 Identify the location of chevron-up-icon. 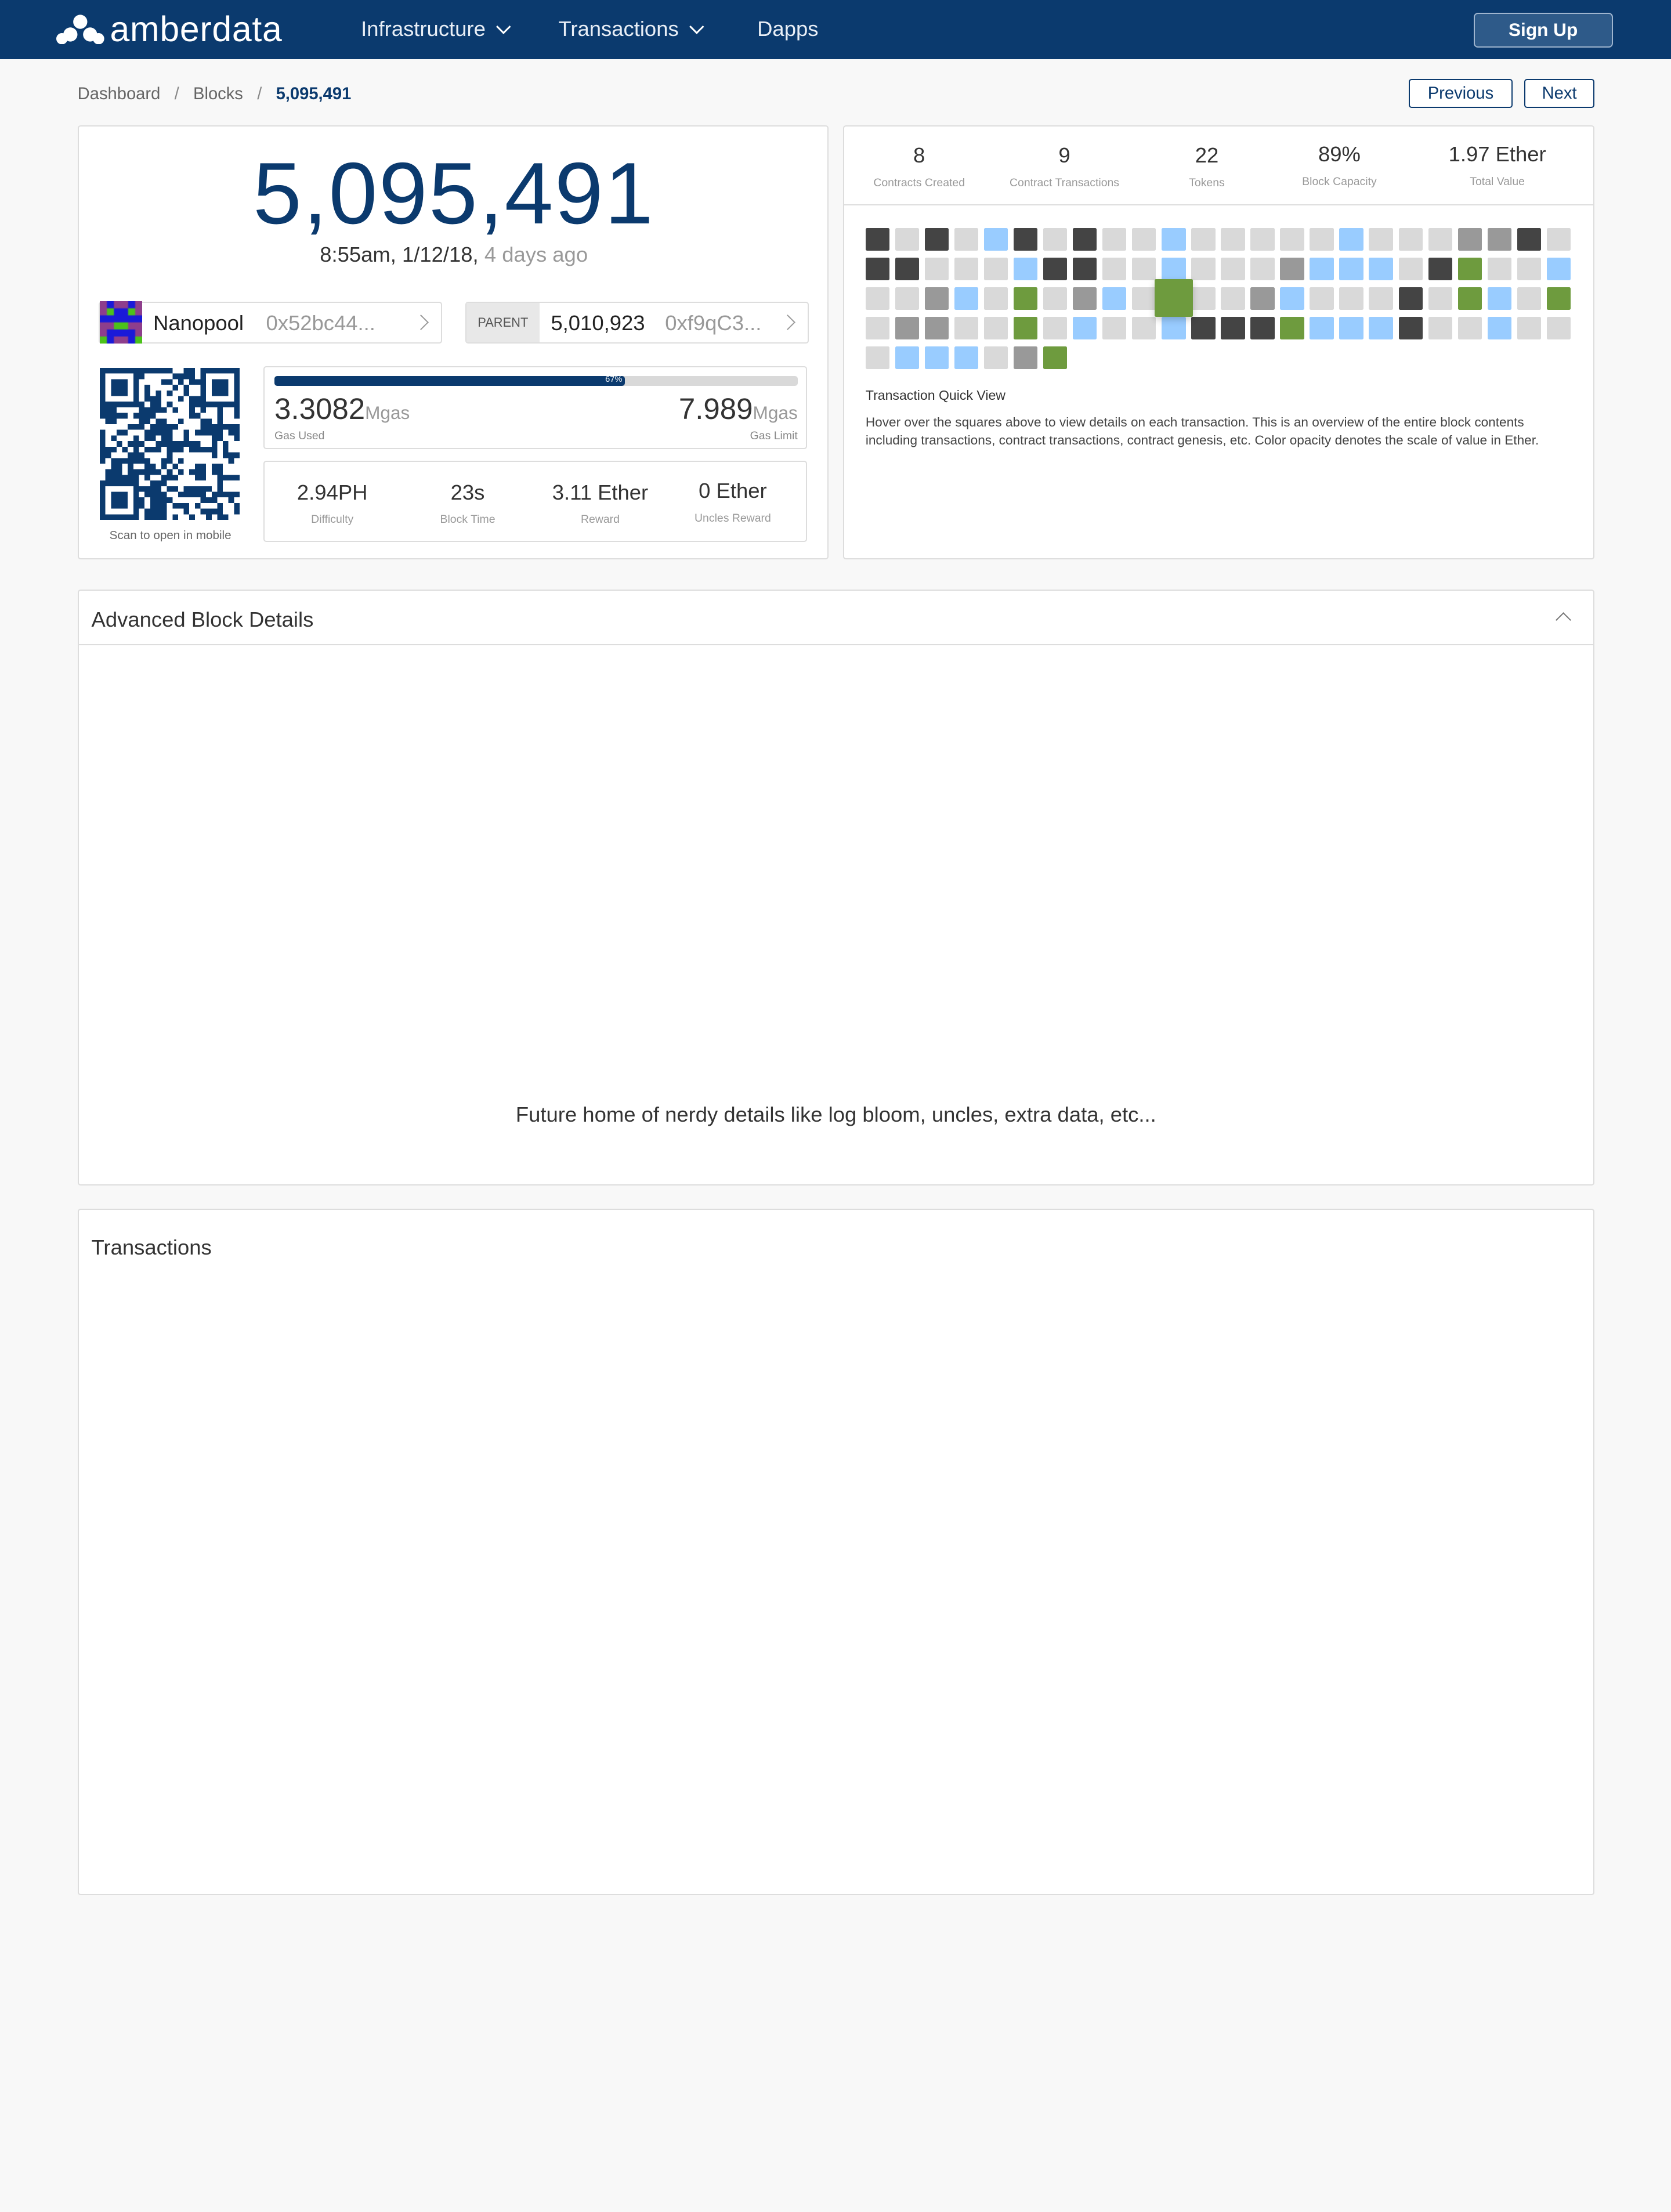
(1564, 620).